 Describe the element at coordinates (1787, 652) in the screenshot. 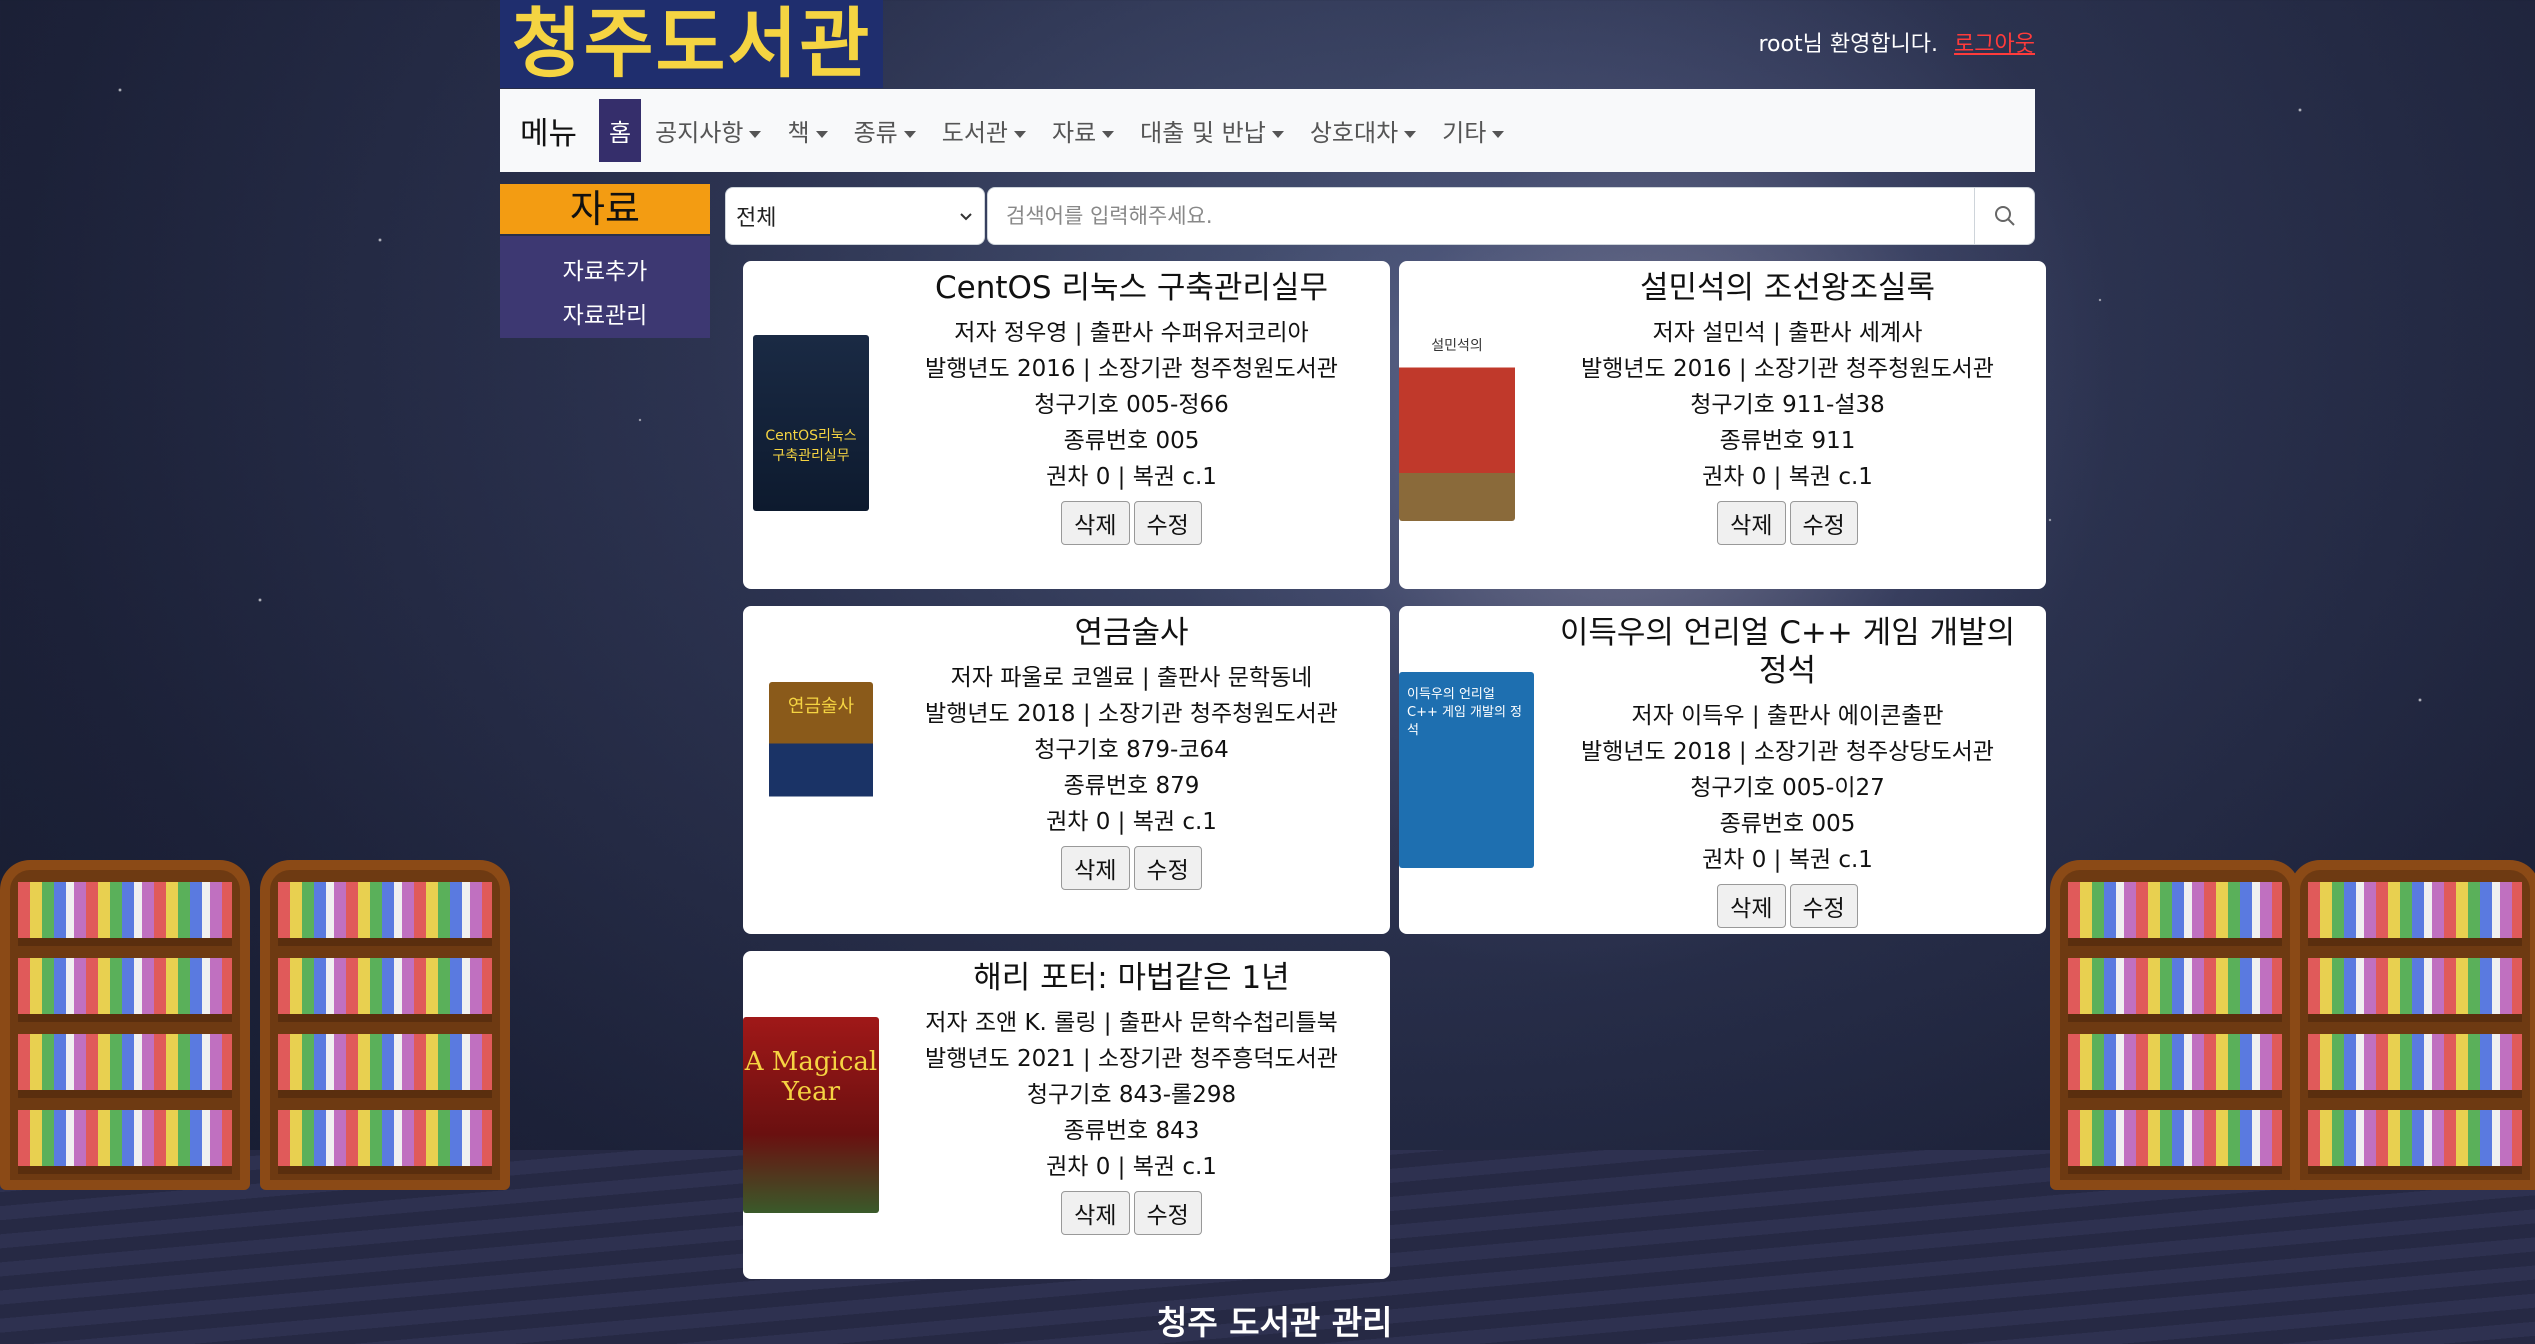

I see `book-title: 이득우의 언리얼 C++ 게임 개발의 정석` at that location.